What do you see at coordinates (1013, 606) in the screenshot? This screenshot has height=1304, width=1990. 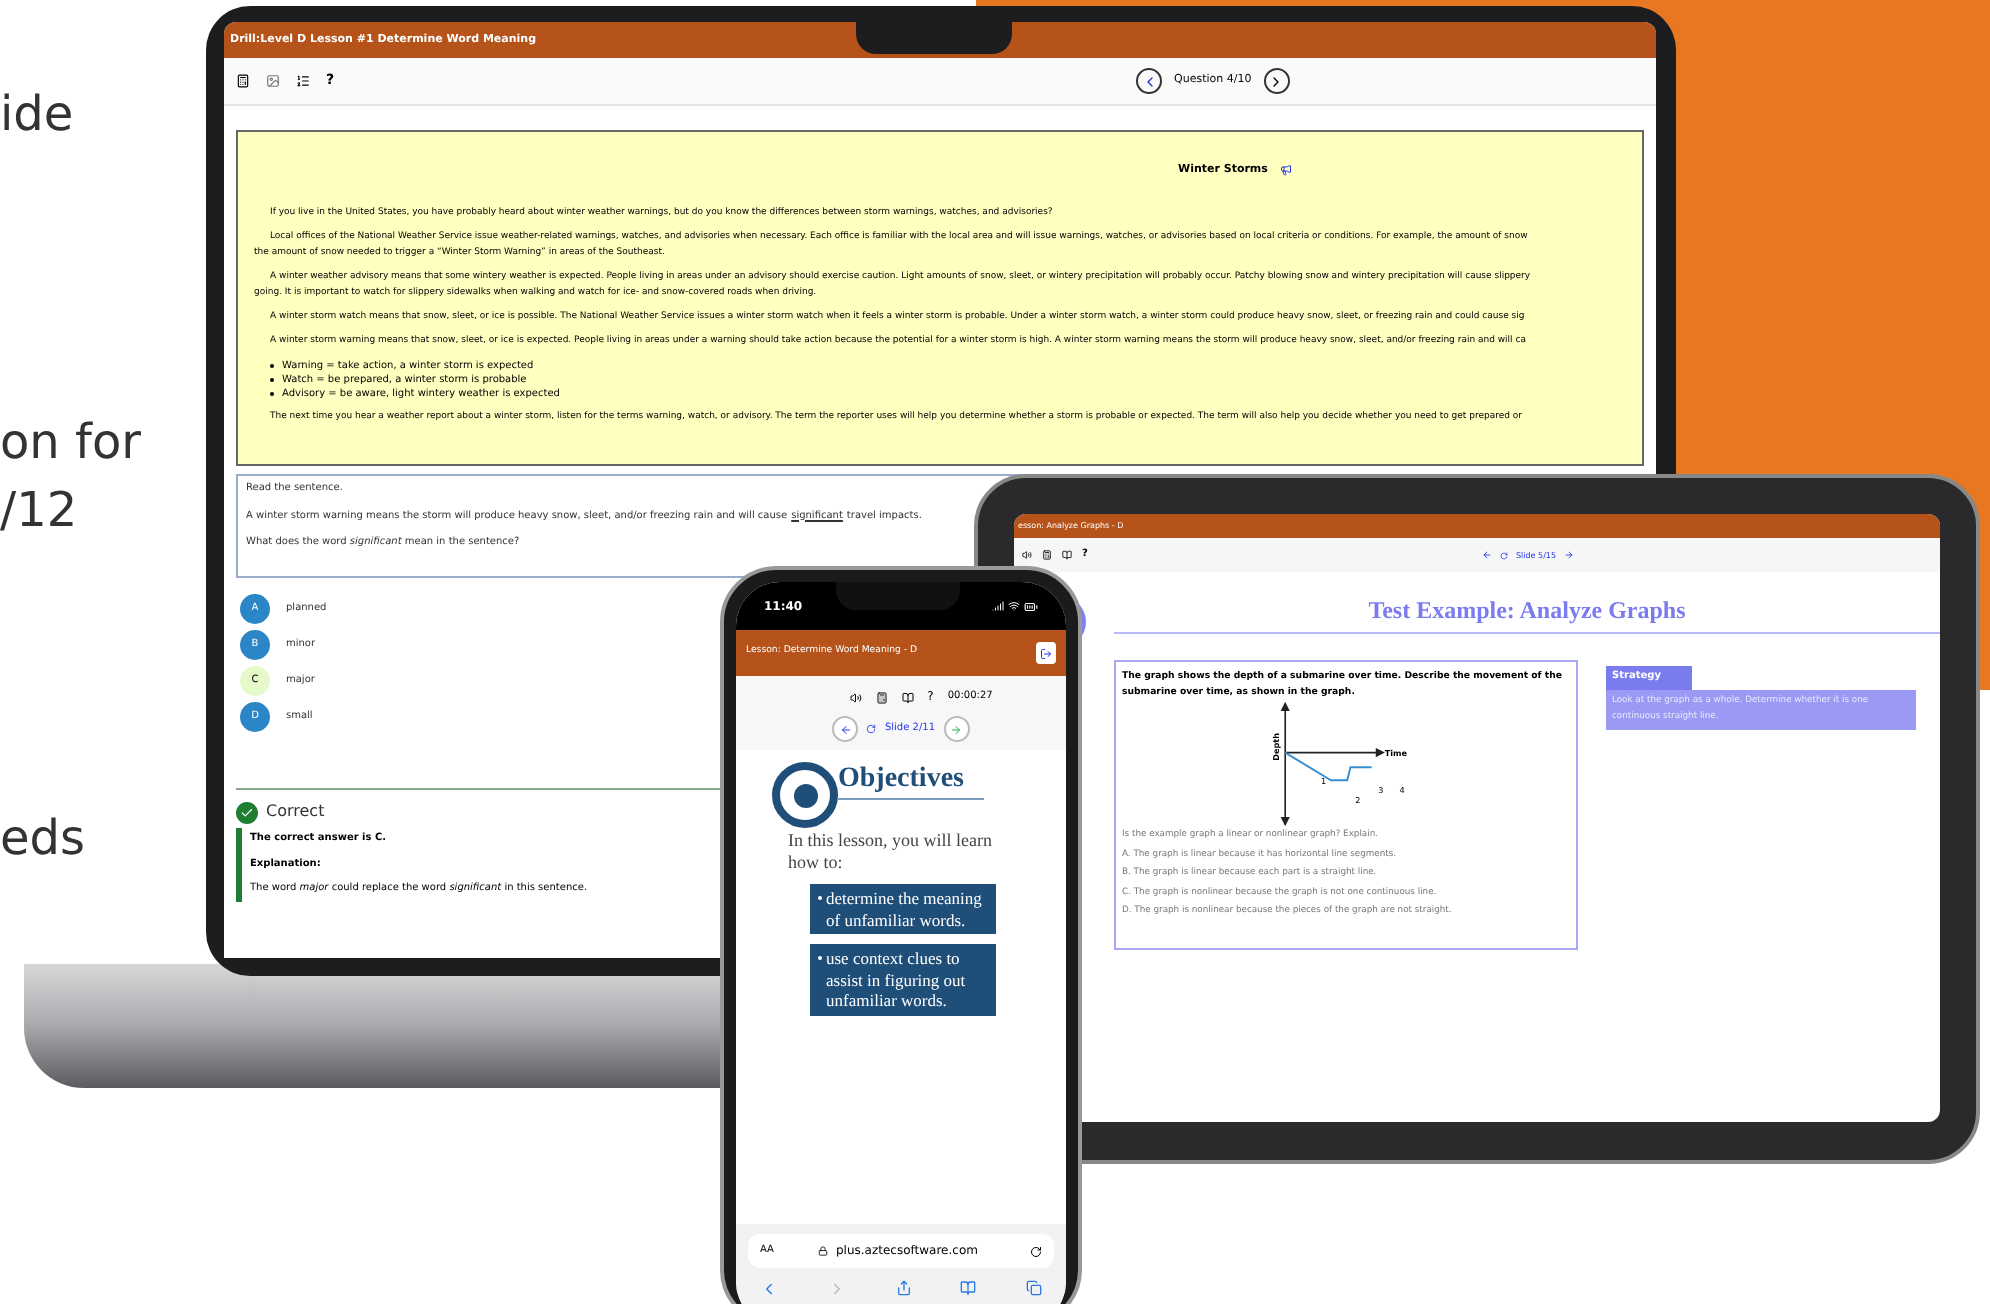 I see `wifi-icon` at bounding box center [1013, 606].